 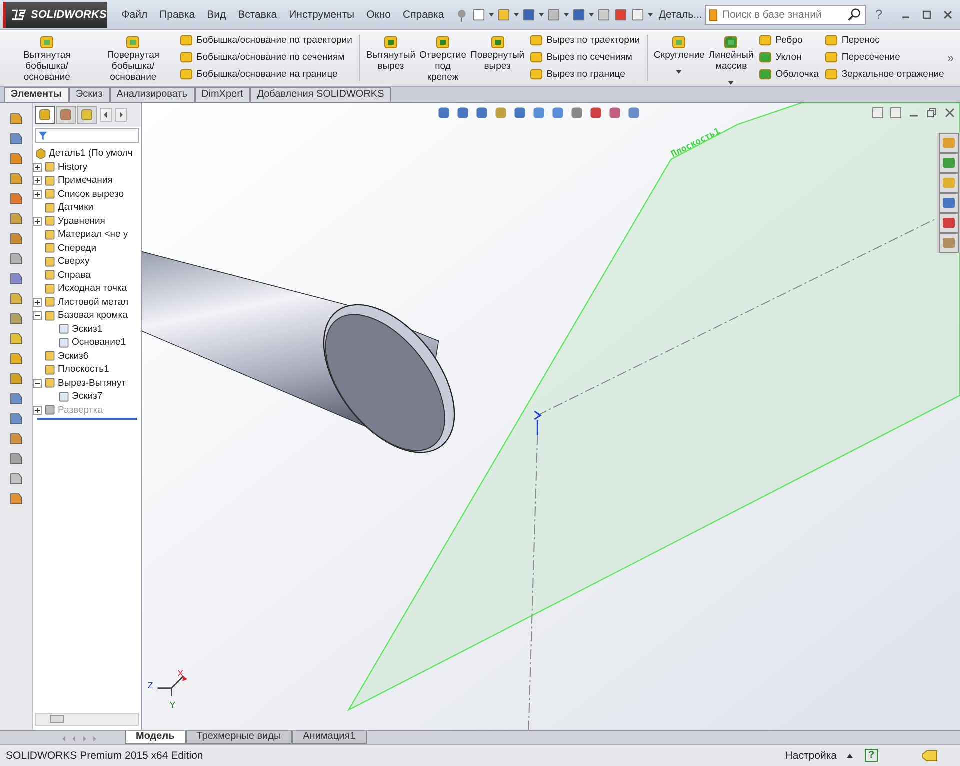 What do you see at coordinates (855, 15) in the screenshot?
I see `search-icon` at bounding box center [855, 15].